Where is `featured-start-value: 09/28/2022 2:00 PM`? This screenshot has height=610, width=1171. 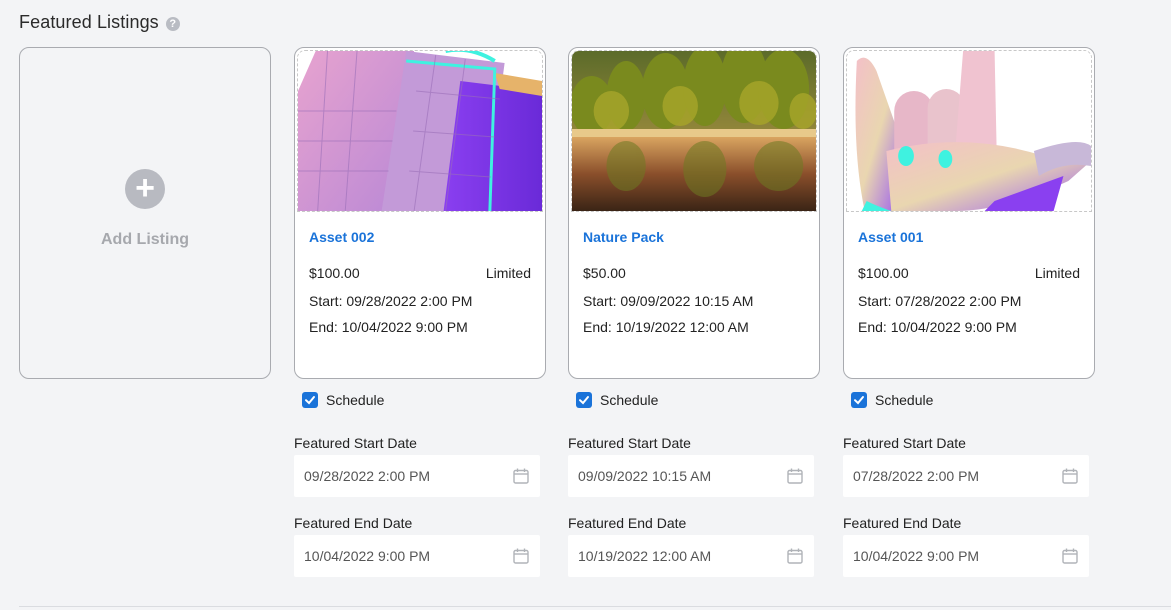
featured-start-value: 09/28/2022 2:00 PM is located at coordinates (367, 476).